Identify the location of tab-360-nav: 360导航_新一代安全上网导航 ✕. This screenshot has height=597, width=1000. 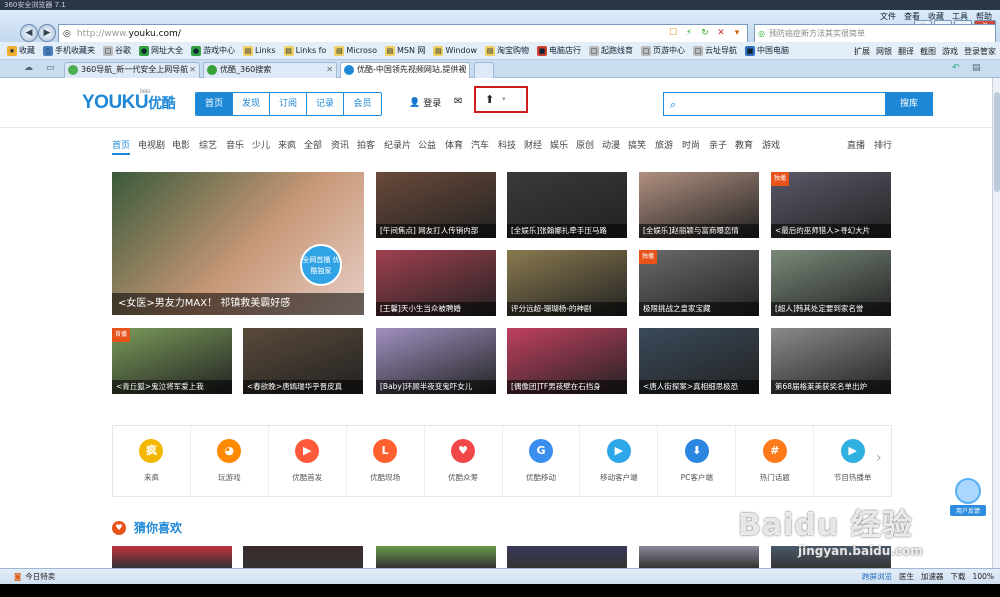
(132, 70).